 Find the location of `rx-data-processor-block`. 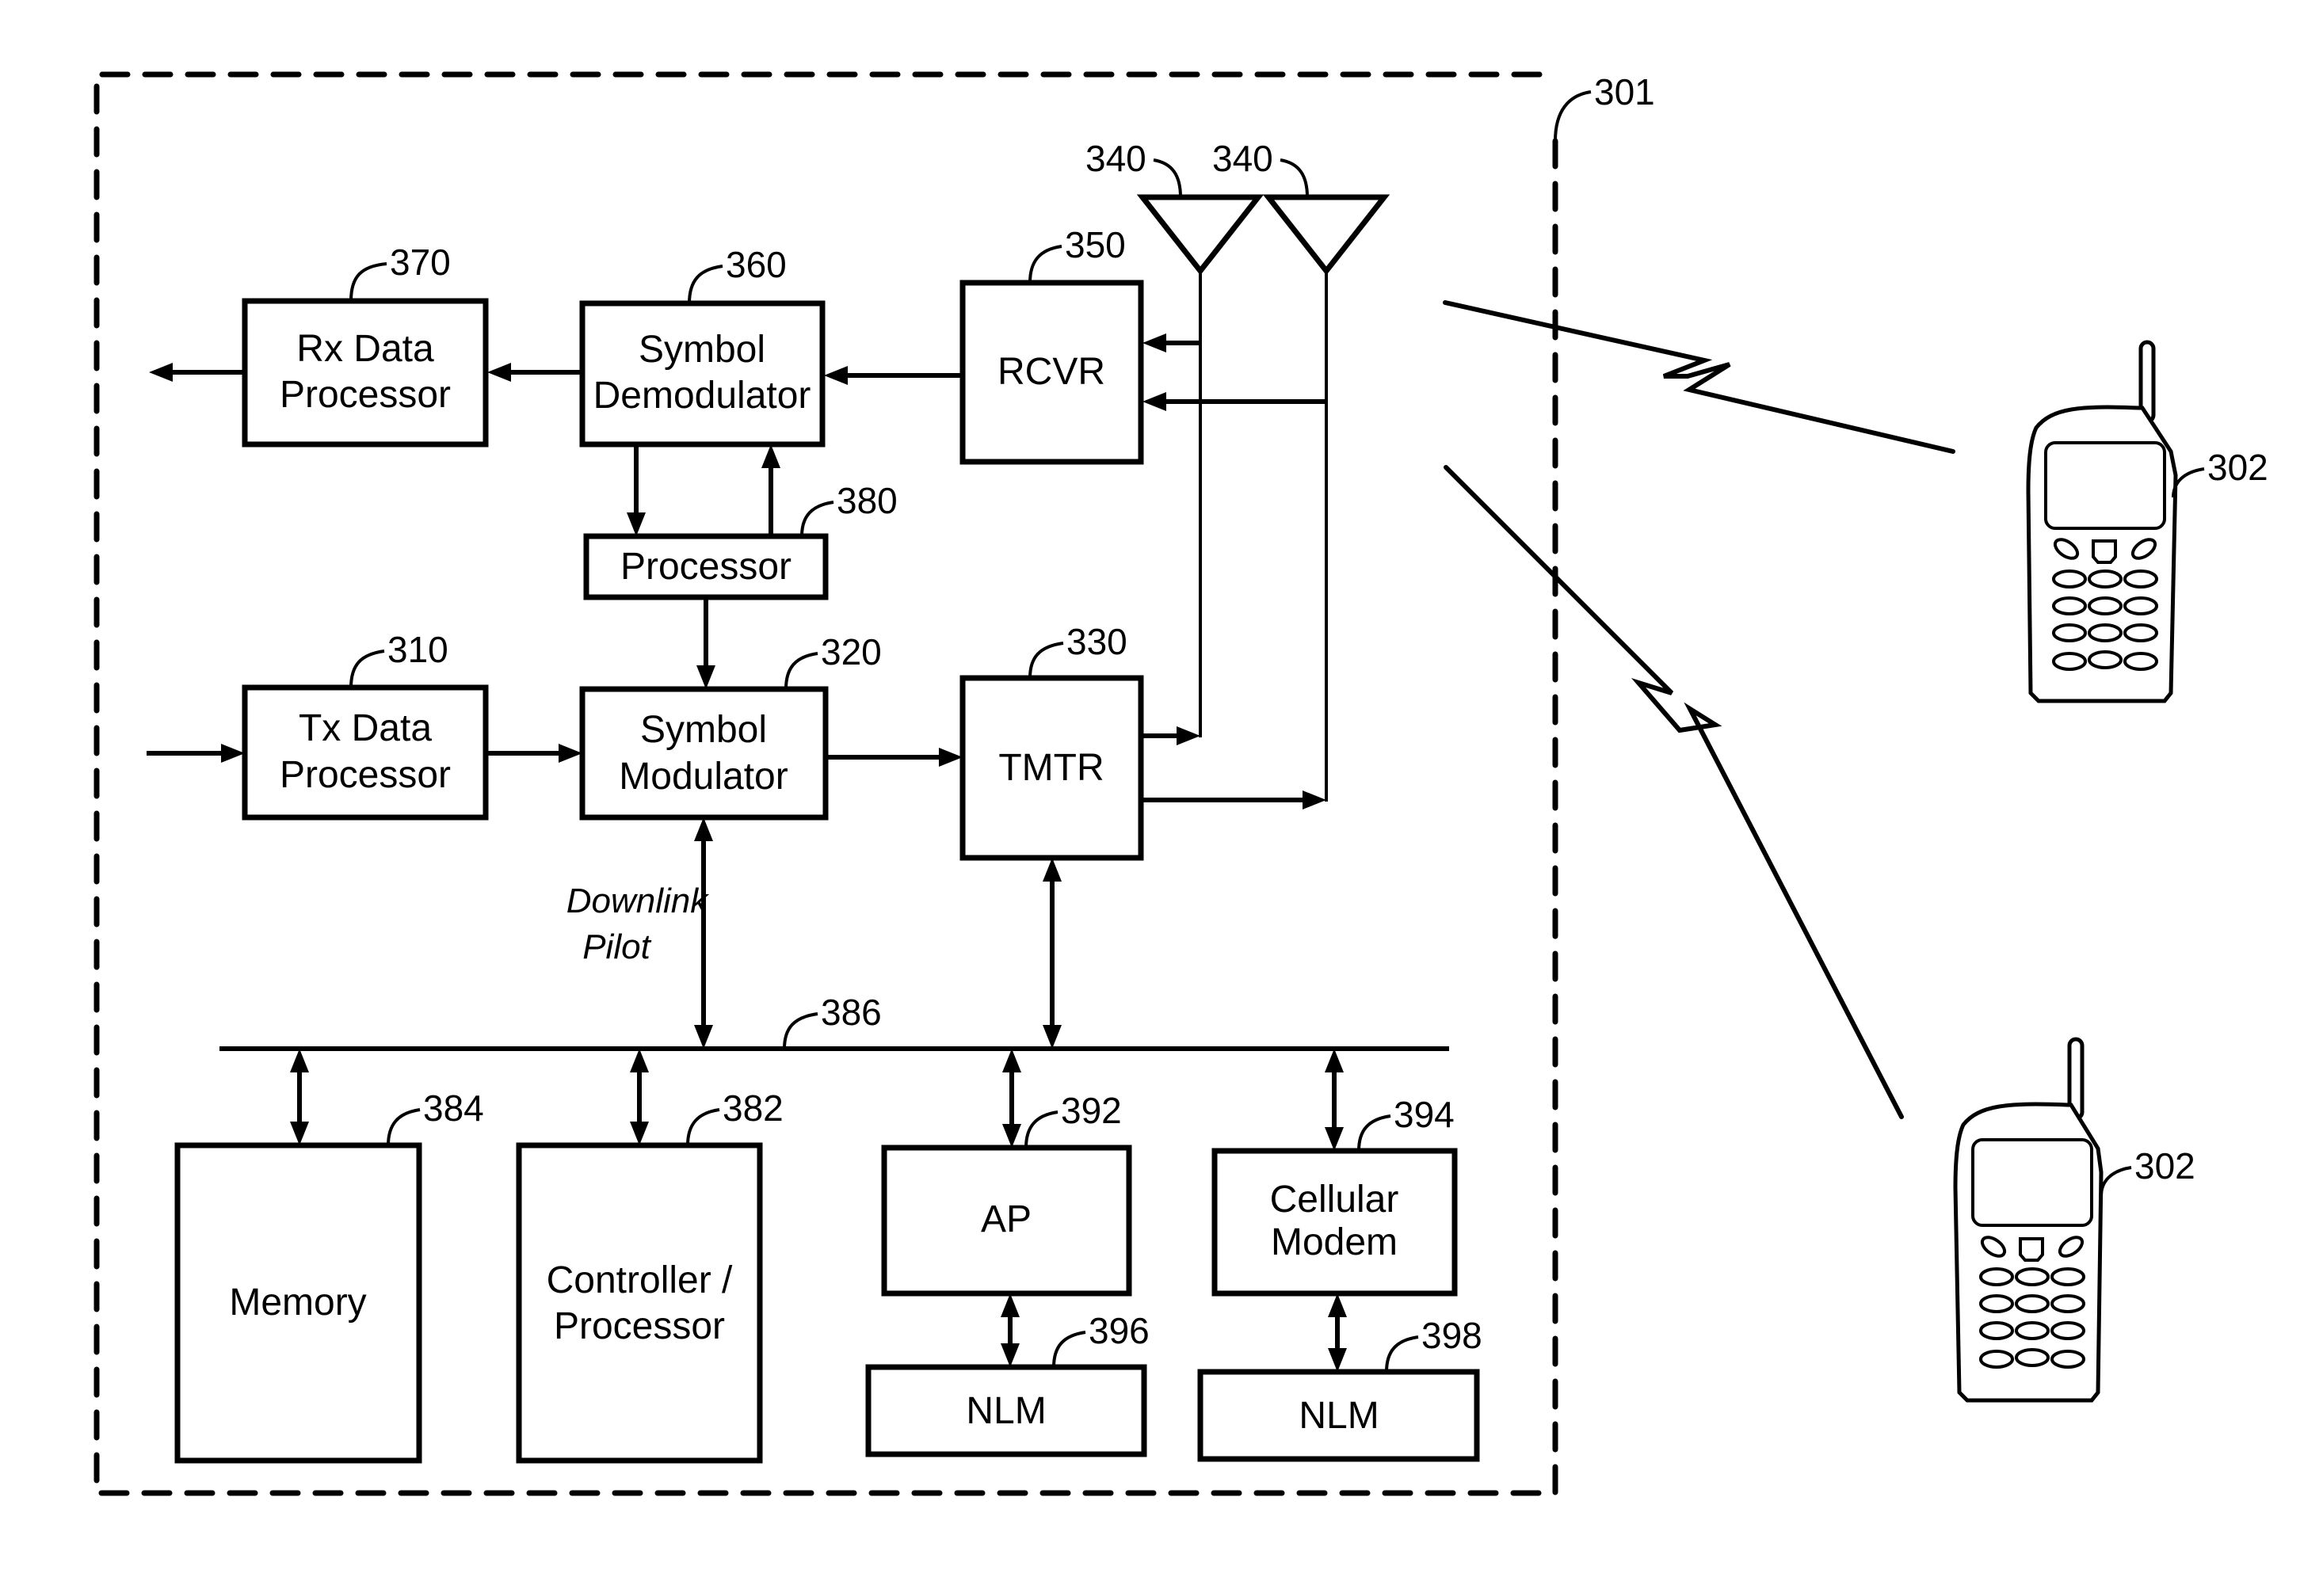

rx-data-processor-block is located at coordinates (365, 373).